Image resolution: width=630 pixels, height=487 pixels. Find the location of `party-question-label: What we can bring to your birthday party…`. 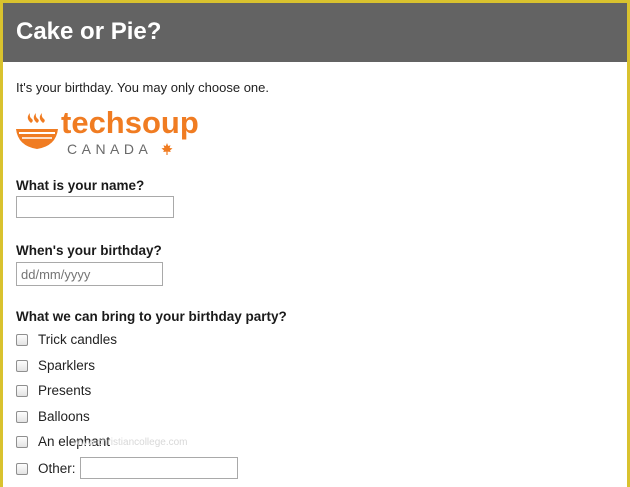

party-question-label: What we can bring to your birthday party… is located at coordinates (151, 316).